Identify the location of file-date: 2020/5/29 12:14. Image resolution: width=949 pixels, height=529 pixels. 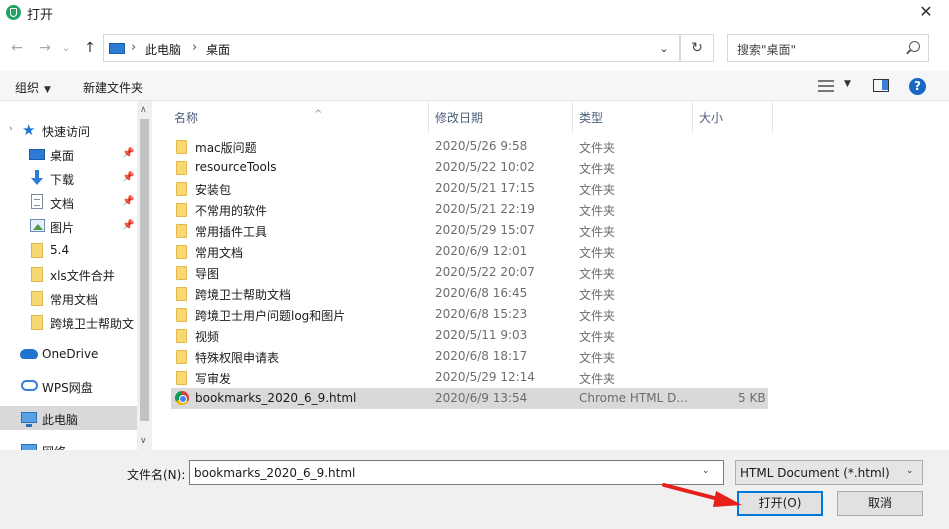
(485, 377).